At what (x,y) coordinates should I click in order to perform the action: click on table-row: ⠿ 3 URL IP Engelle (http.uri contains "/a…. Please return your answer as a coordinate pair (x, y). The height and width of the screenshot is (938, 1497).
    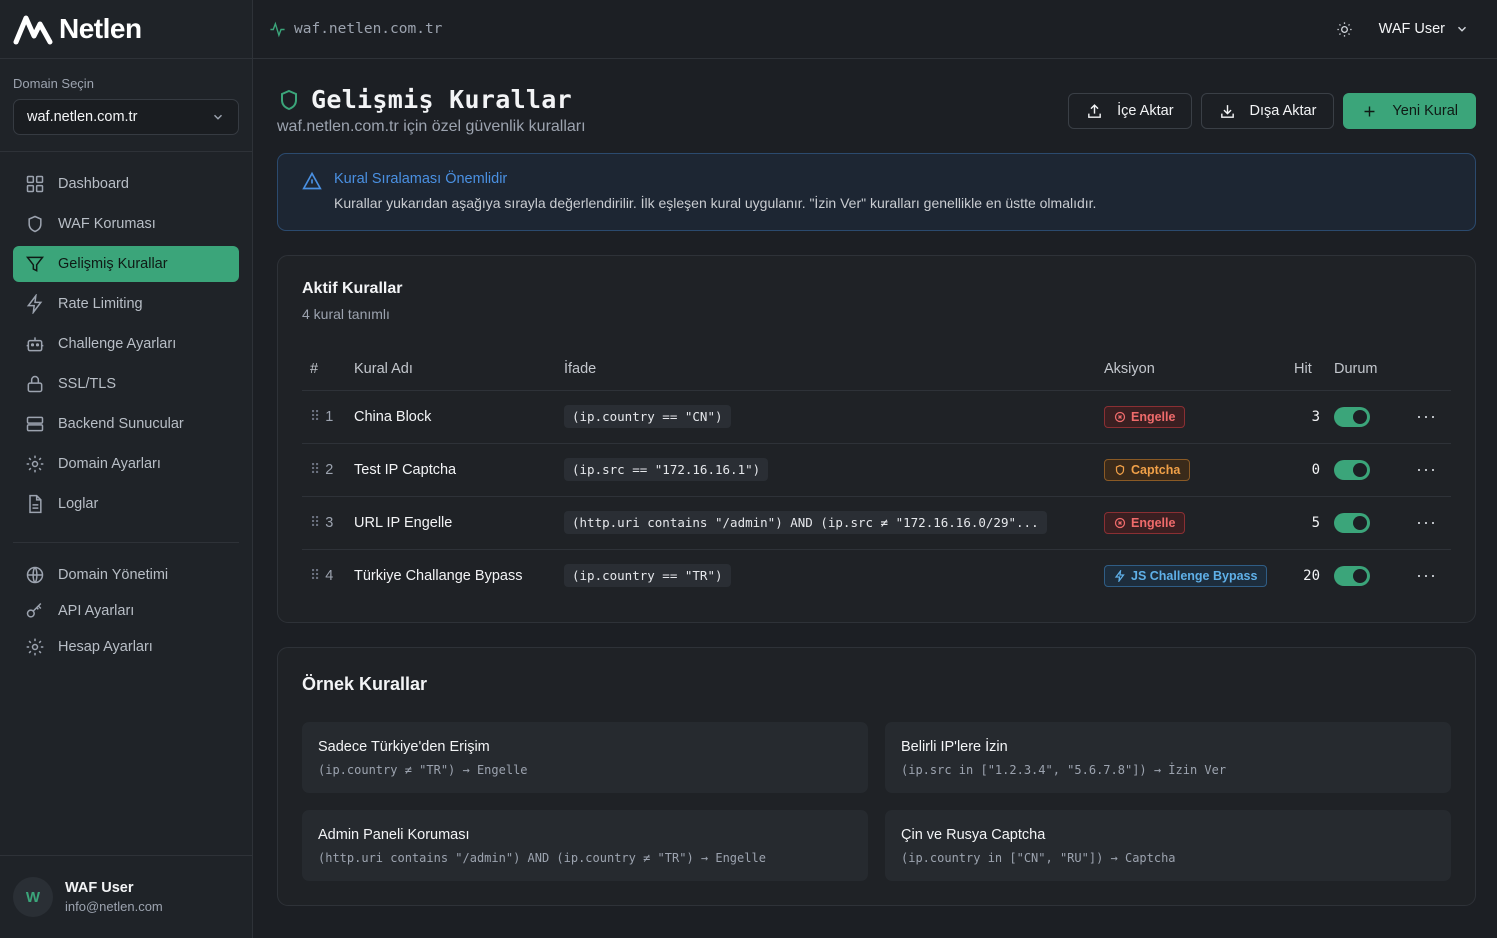
    Looking at the image, I should click on (876, 523).